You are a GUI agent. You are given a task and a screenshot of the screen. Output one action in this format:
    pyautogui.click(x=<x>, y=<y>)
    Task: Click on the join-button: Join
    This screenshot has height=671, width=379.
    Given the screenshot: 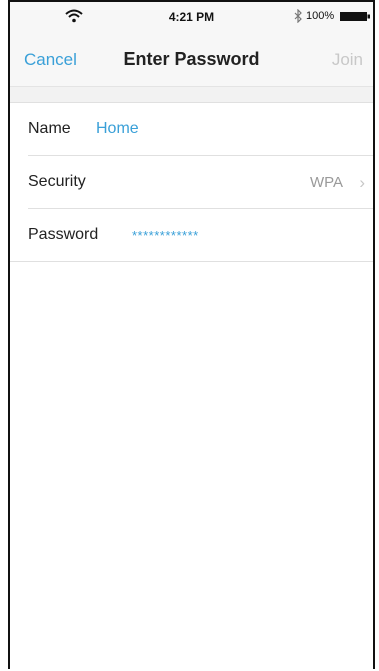 What is the action you would take?
    pyautogui.click(x=347, y=60)
    